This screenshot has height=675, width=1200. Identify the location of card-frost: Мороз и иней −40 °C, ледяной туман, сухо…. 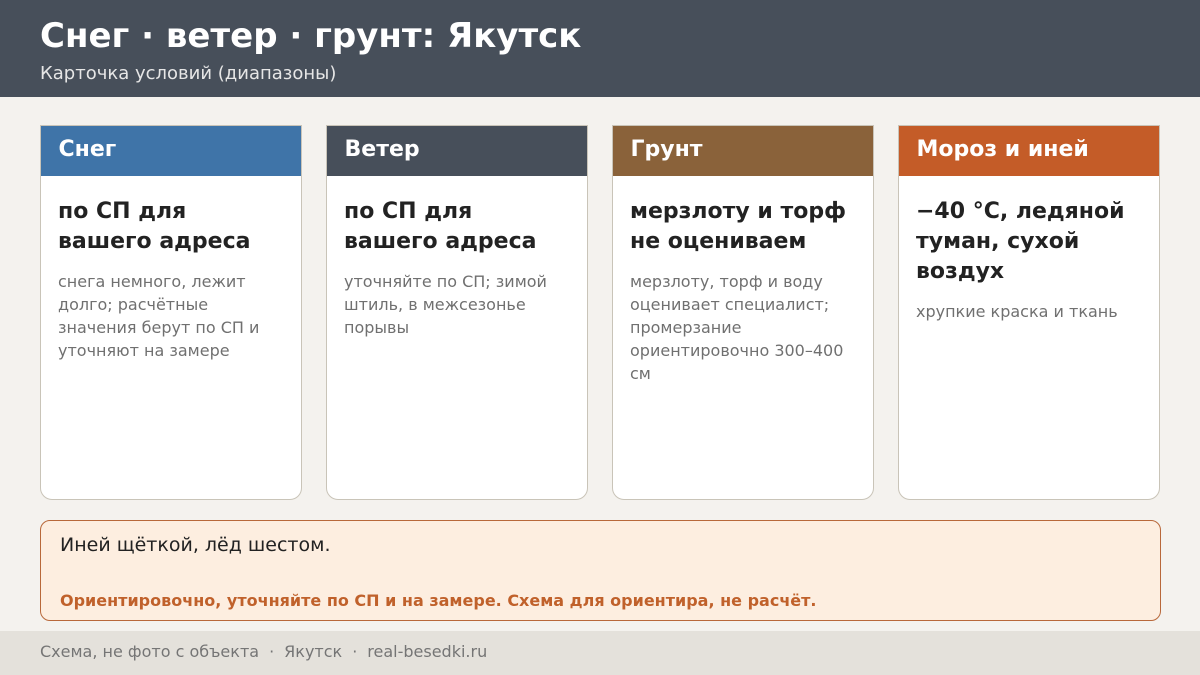
(1029, 312).